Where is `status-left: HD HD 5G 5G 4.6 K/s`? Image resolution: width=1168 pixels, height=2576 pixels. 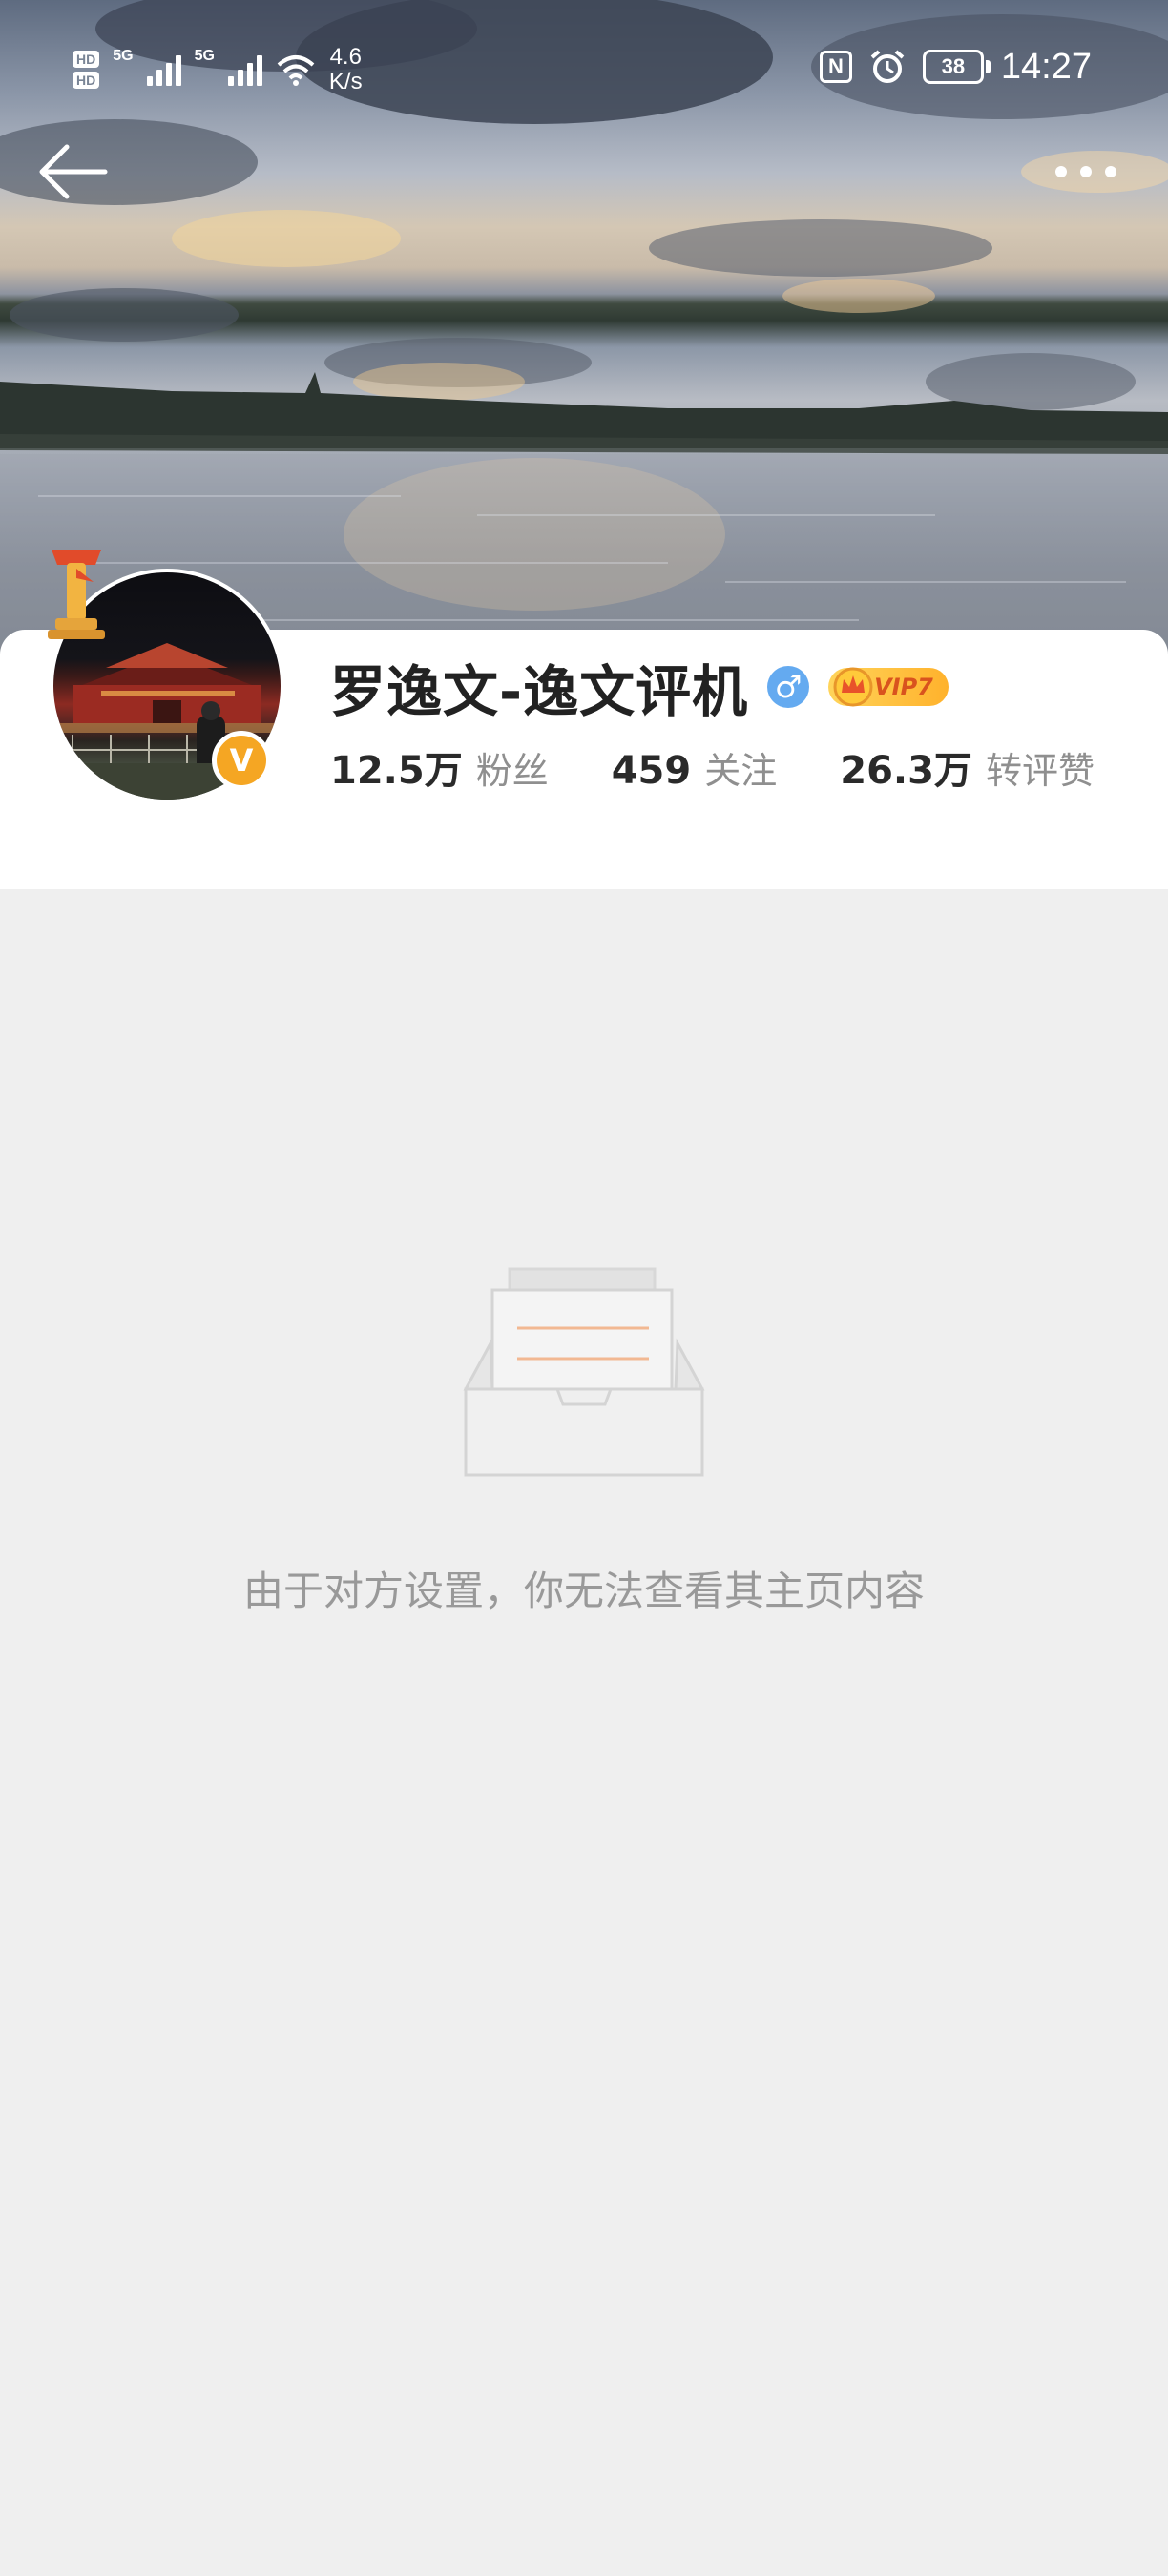
status-left: HD HD 5G 5G 4.6 K/s is located at coordinates (218, 69).